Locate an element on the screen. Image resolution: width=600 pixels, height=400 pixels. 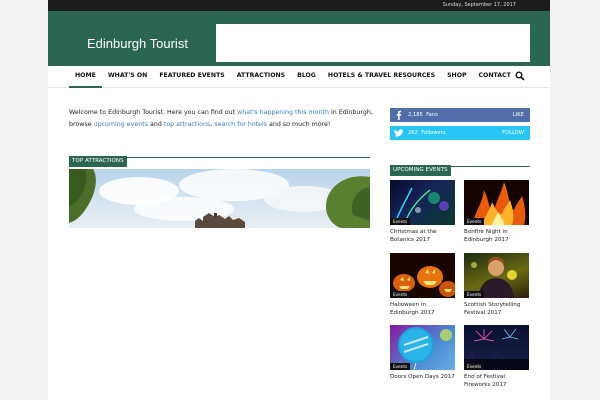
facebook-unit: Fans is located at coordinates (432, 115).